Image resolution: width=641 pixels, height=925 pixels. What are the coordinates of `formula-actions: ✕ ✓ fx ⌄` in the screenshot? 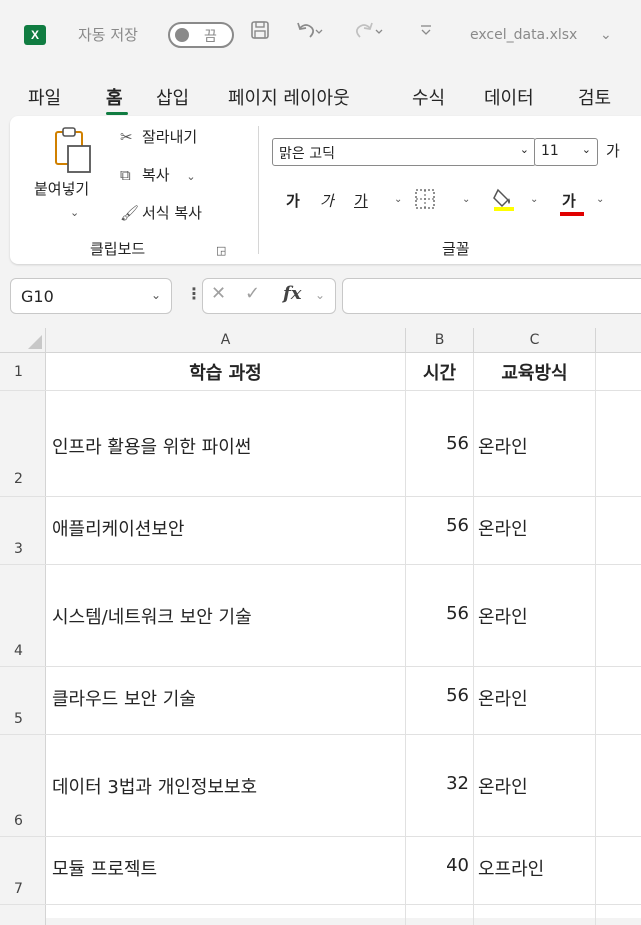 It's located at (269, 296).